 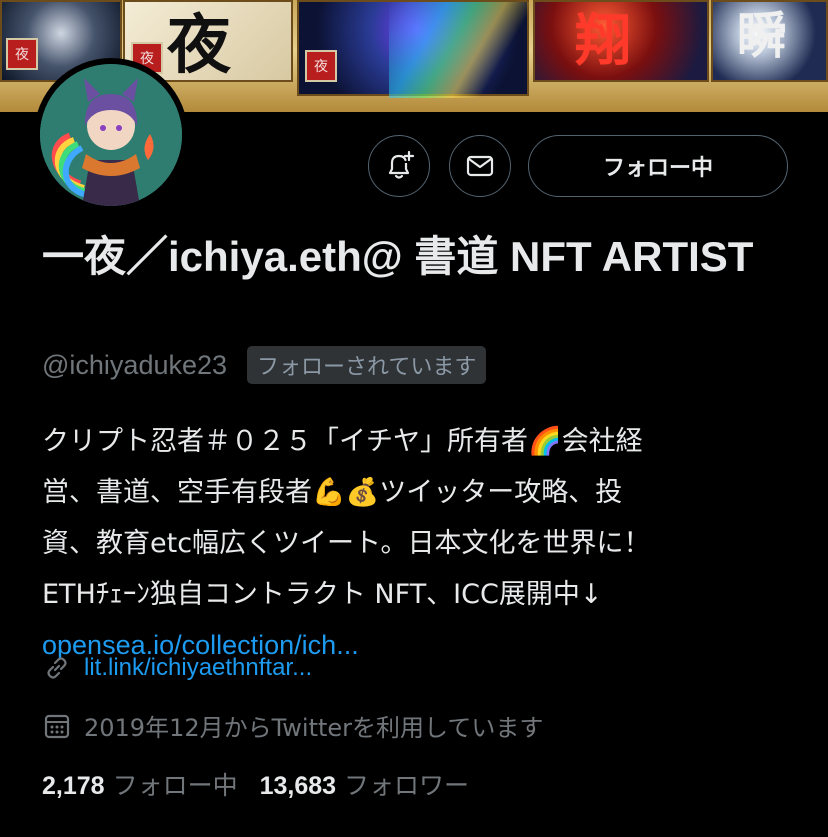 I want to click on follows-you-badge: フォローされています, so click(x=367, y=365).